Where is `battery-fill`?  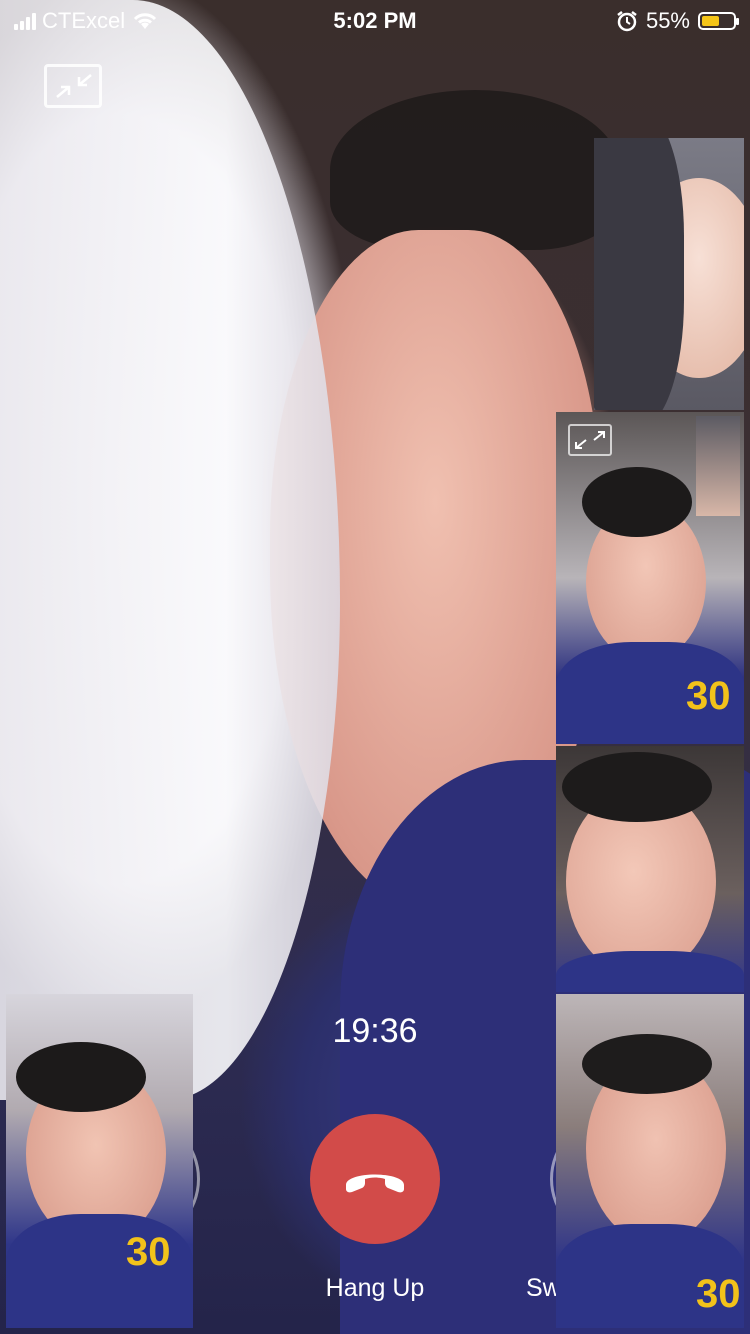 battery-fill is located at coordinates (710, 21).